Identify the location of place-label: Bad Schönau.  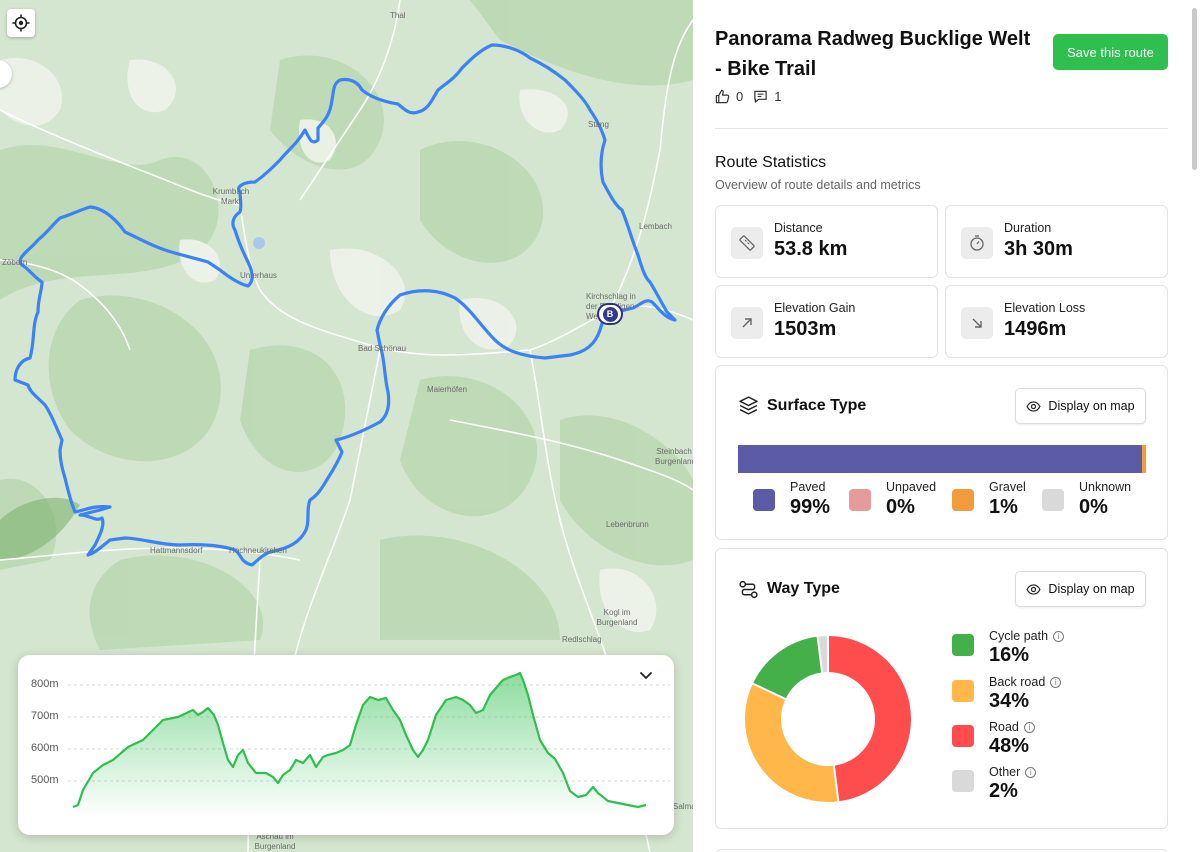
(382, 348).